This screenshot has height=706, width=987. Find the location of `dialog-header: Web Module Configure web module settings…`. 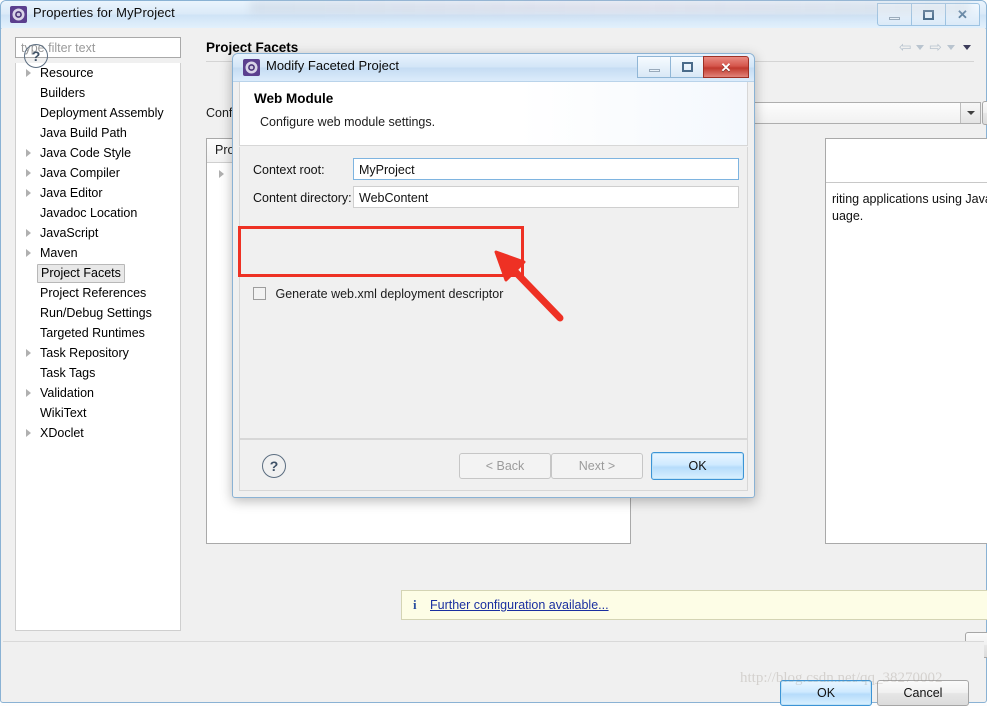

dialog-header: Web Module Configure web module settings… is located at coordinates (493, 114).